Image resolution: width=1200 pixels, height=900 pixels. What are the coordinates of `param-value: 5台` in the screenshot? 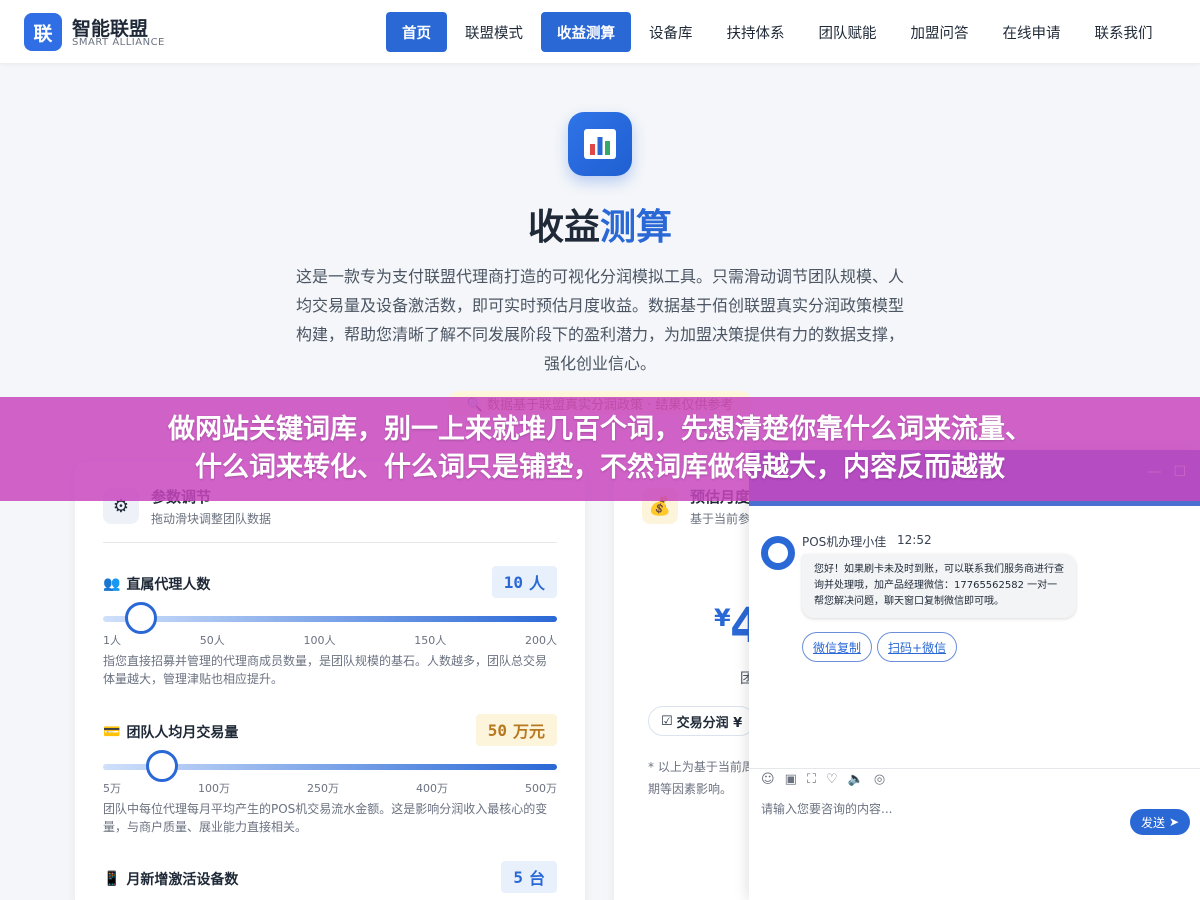 It's located at (529, 877).